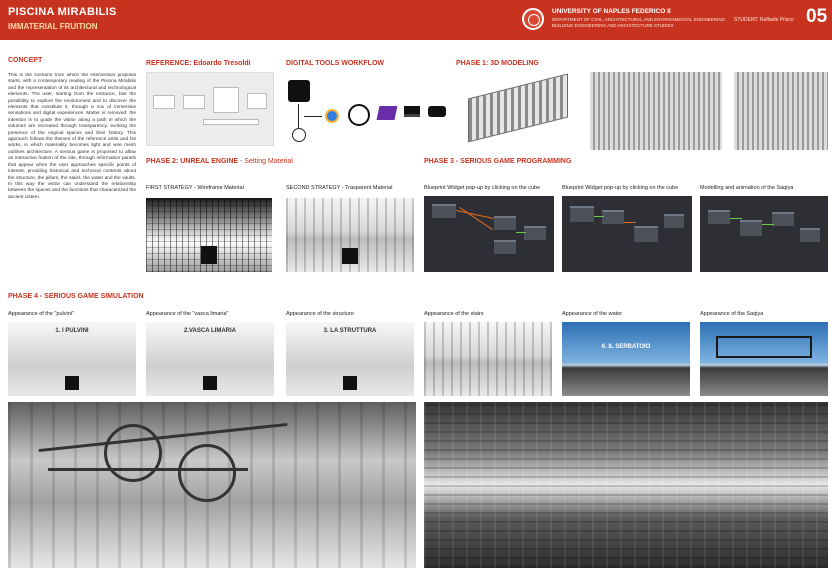 This screenshot has height=572, width=832. I want to click on sim-screen-water: 6. IL SERBATOIO, so click(626, 359).